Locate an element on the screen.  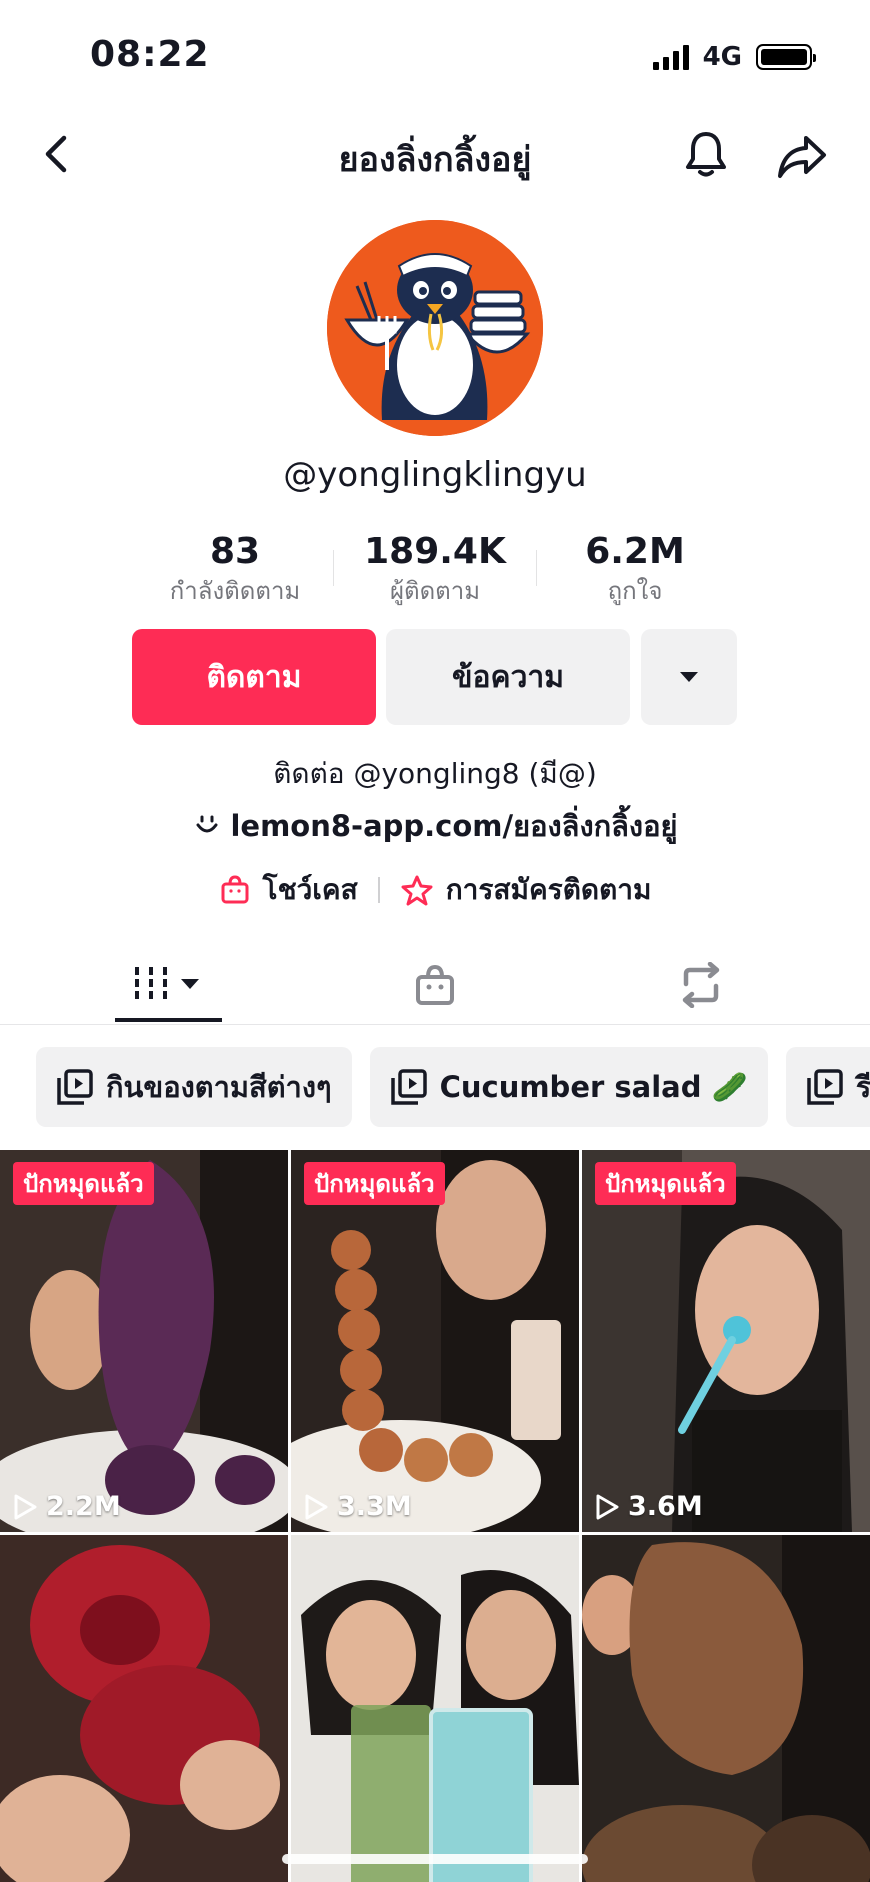
battery-icon is located at coordinates (786, 57).